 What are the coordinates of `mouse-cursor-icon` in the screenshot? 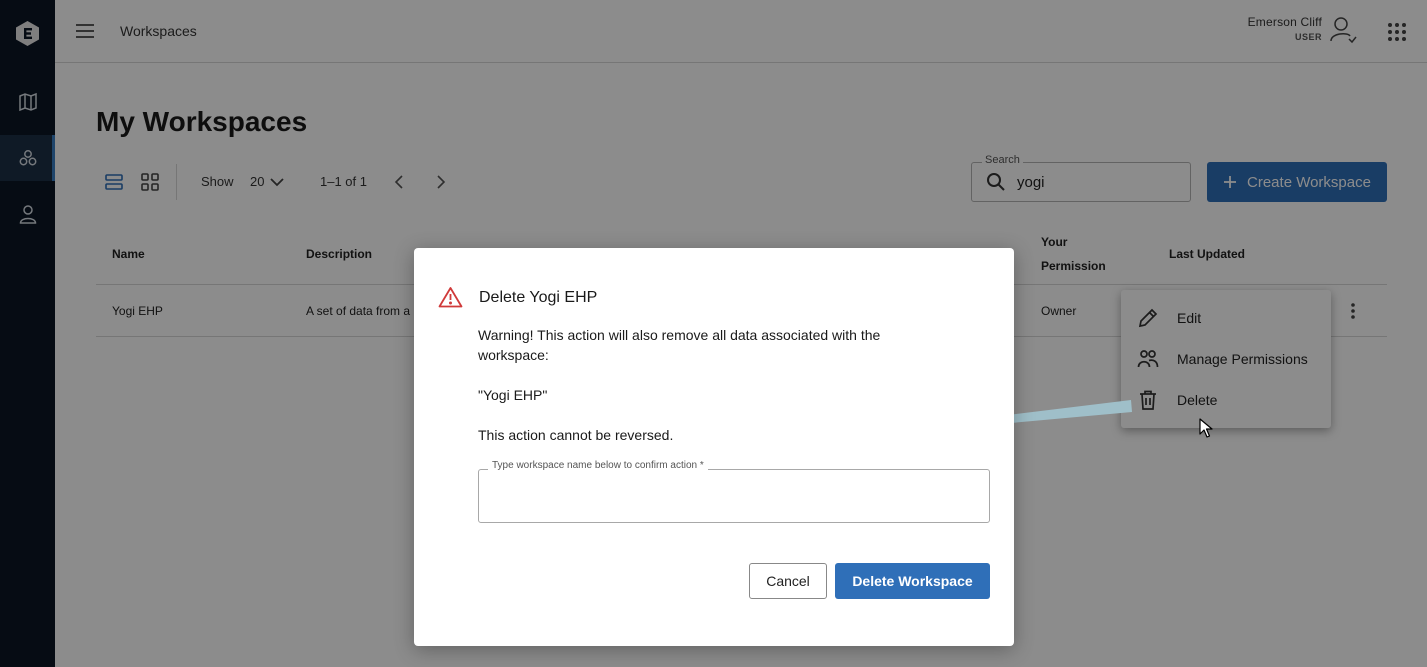 It's located at (1206, 428).